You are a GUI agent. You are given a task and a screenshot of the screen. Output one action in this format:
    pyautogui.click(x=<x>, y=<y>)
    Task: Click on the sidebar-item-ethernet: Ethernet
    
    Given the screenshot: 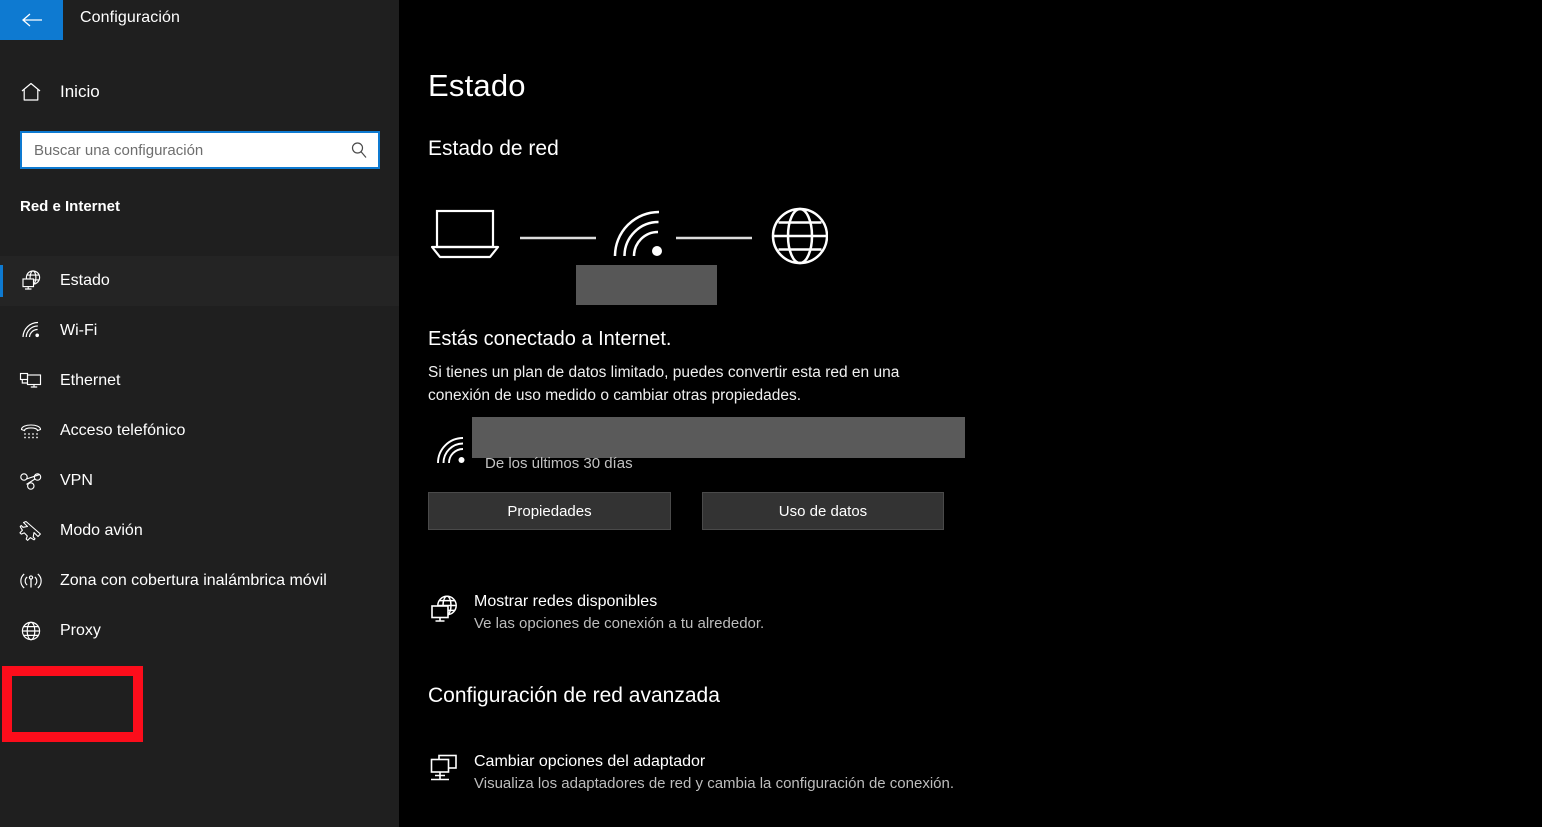 What is the action you would take?
    pyautogui.click(x=199, y=381)
    